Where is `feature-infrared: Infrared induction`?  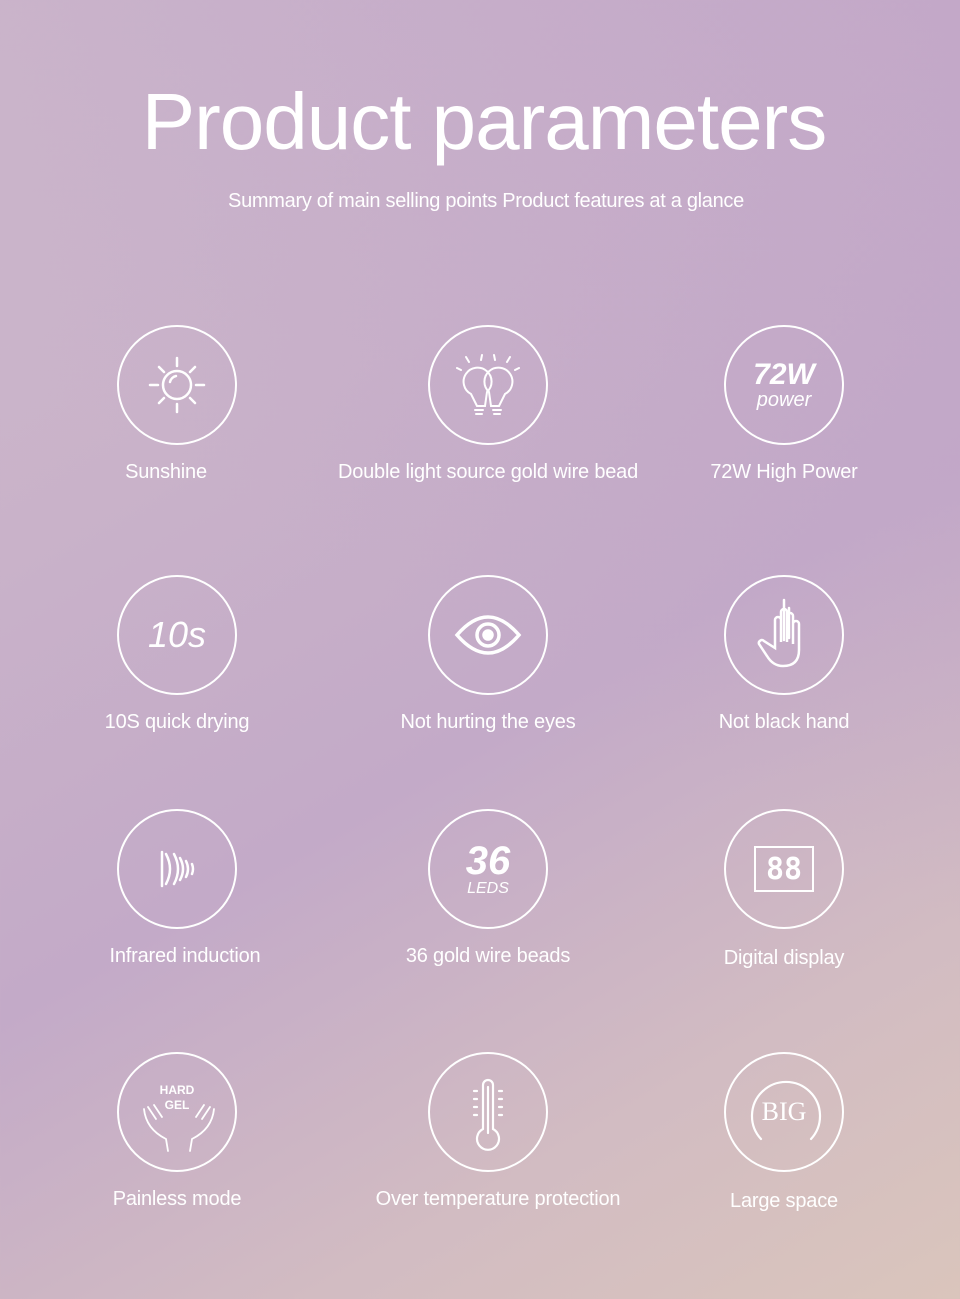
feature-infrared: Infrared induction is located at coordinates (178, 888).